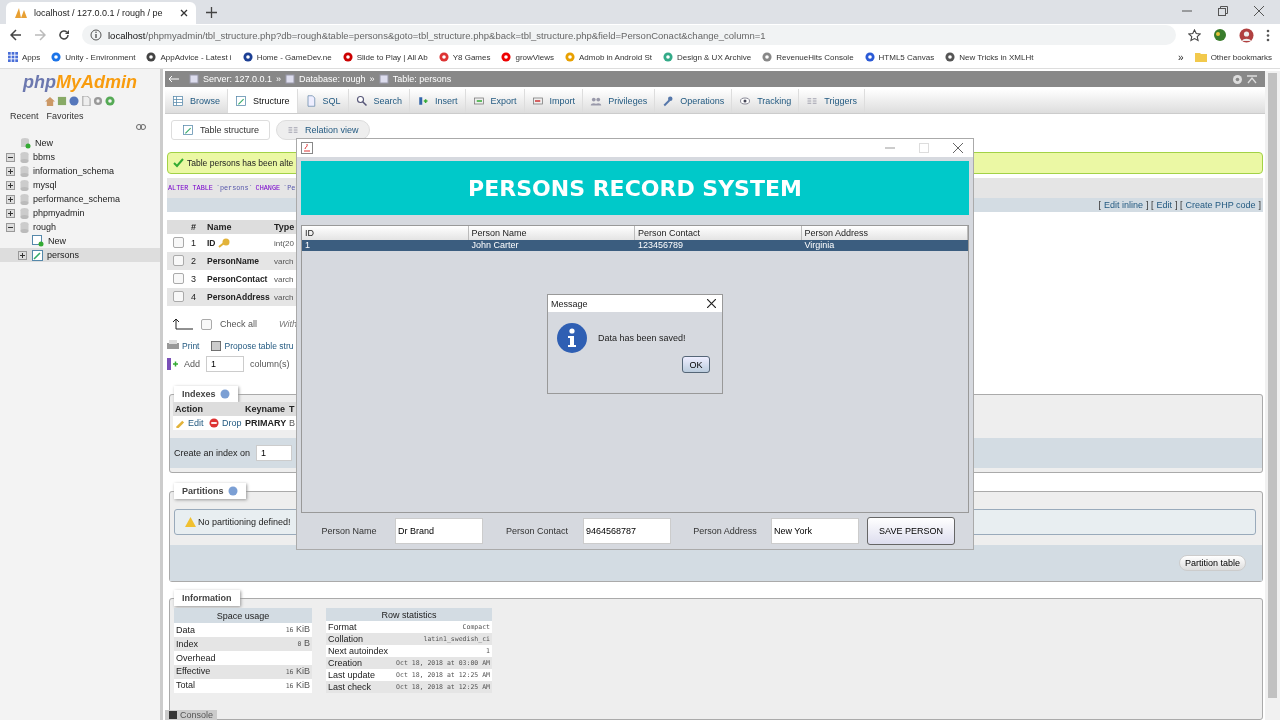 The width and height of the screenshot is (1280, 720). What do you see at coordinates (24, 116) in the screenshot?
I see `sidebar-tab: Recent` at bounding box center [24, 116].